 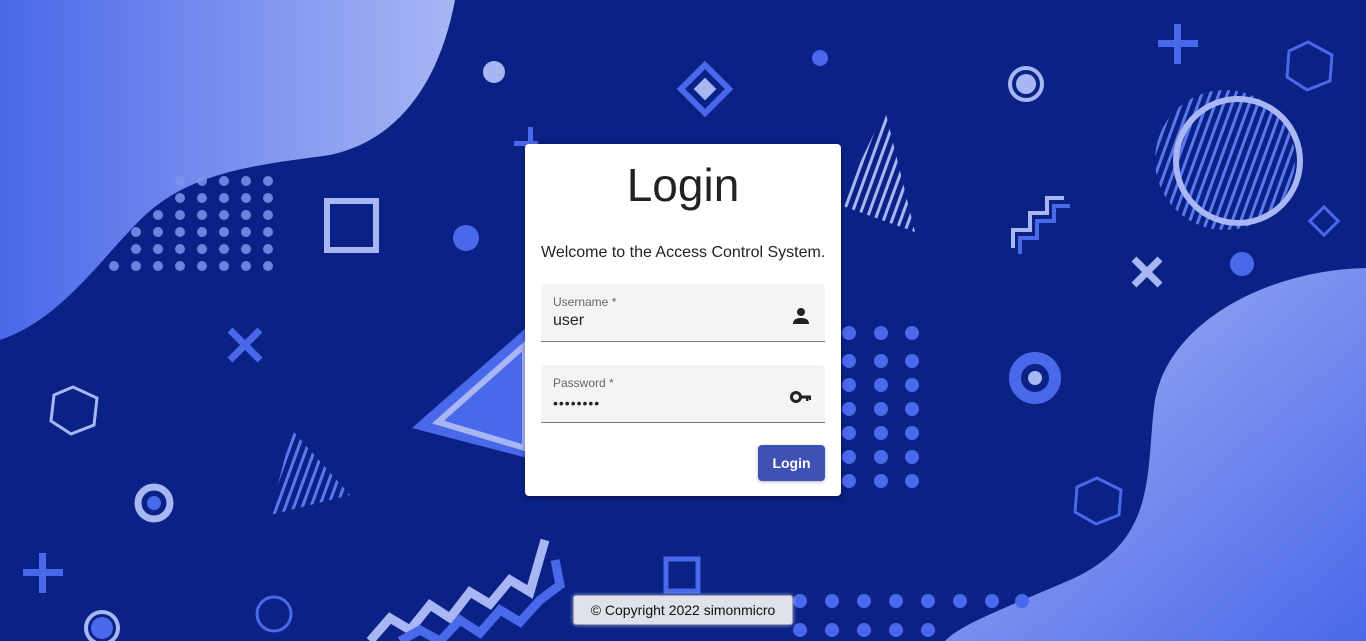 What do you see at coordinates (663, 321) in the screenshot?
I see `username-input` at bounding box center [663, 321].